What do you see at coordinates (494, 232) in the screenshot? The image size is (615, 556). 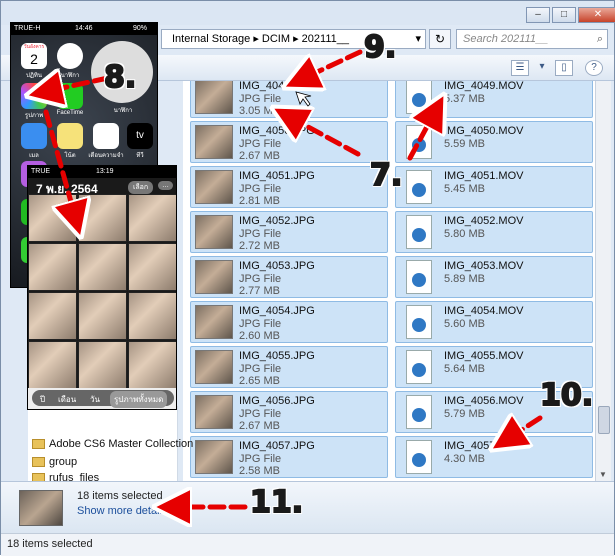 I see `file-tile: IMG_4052.MOV 5.80 MB` at bounding box center [494, 232].